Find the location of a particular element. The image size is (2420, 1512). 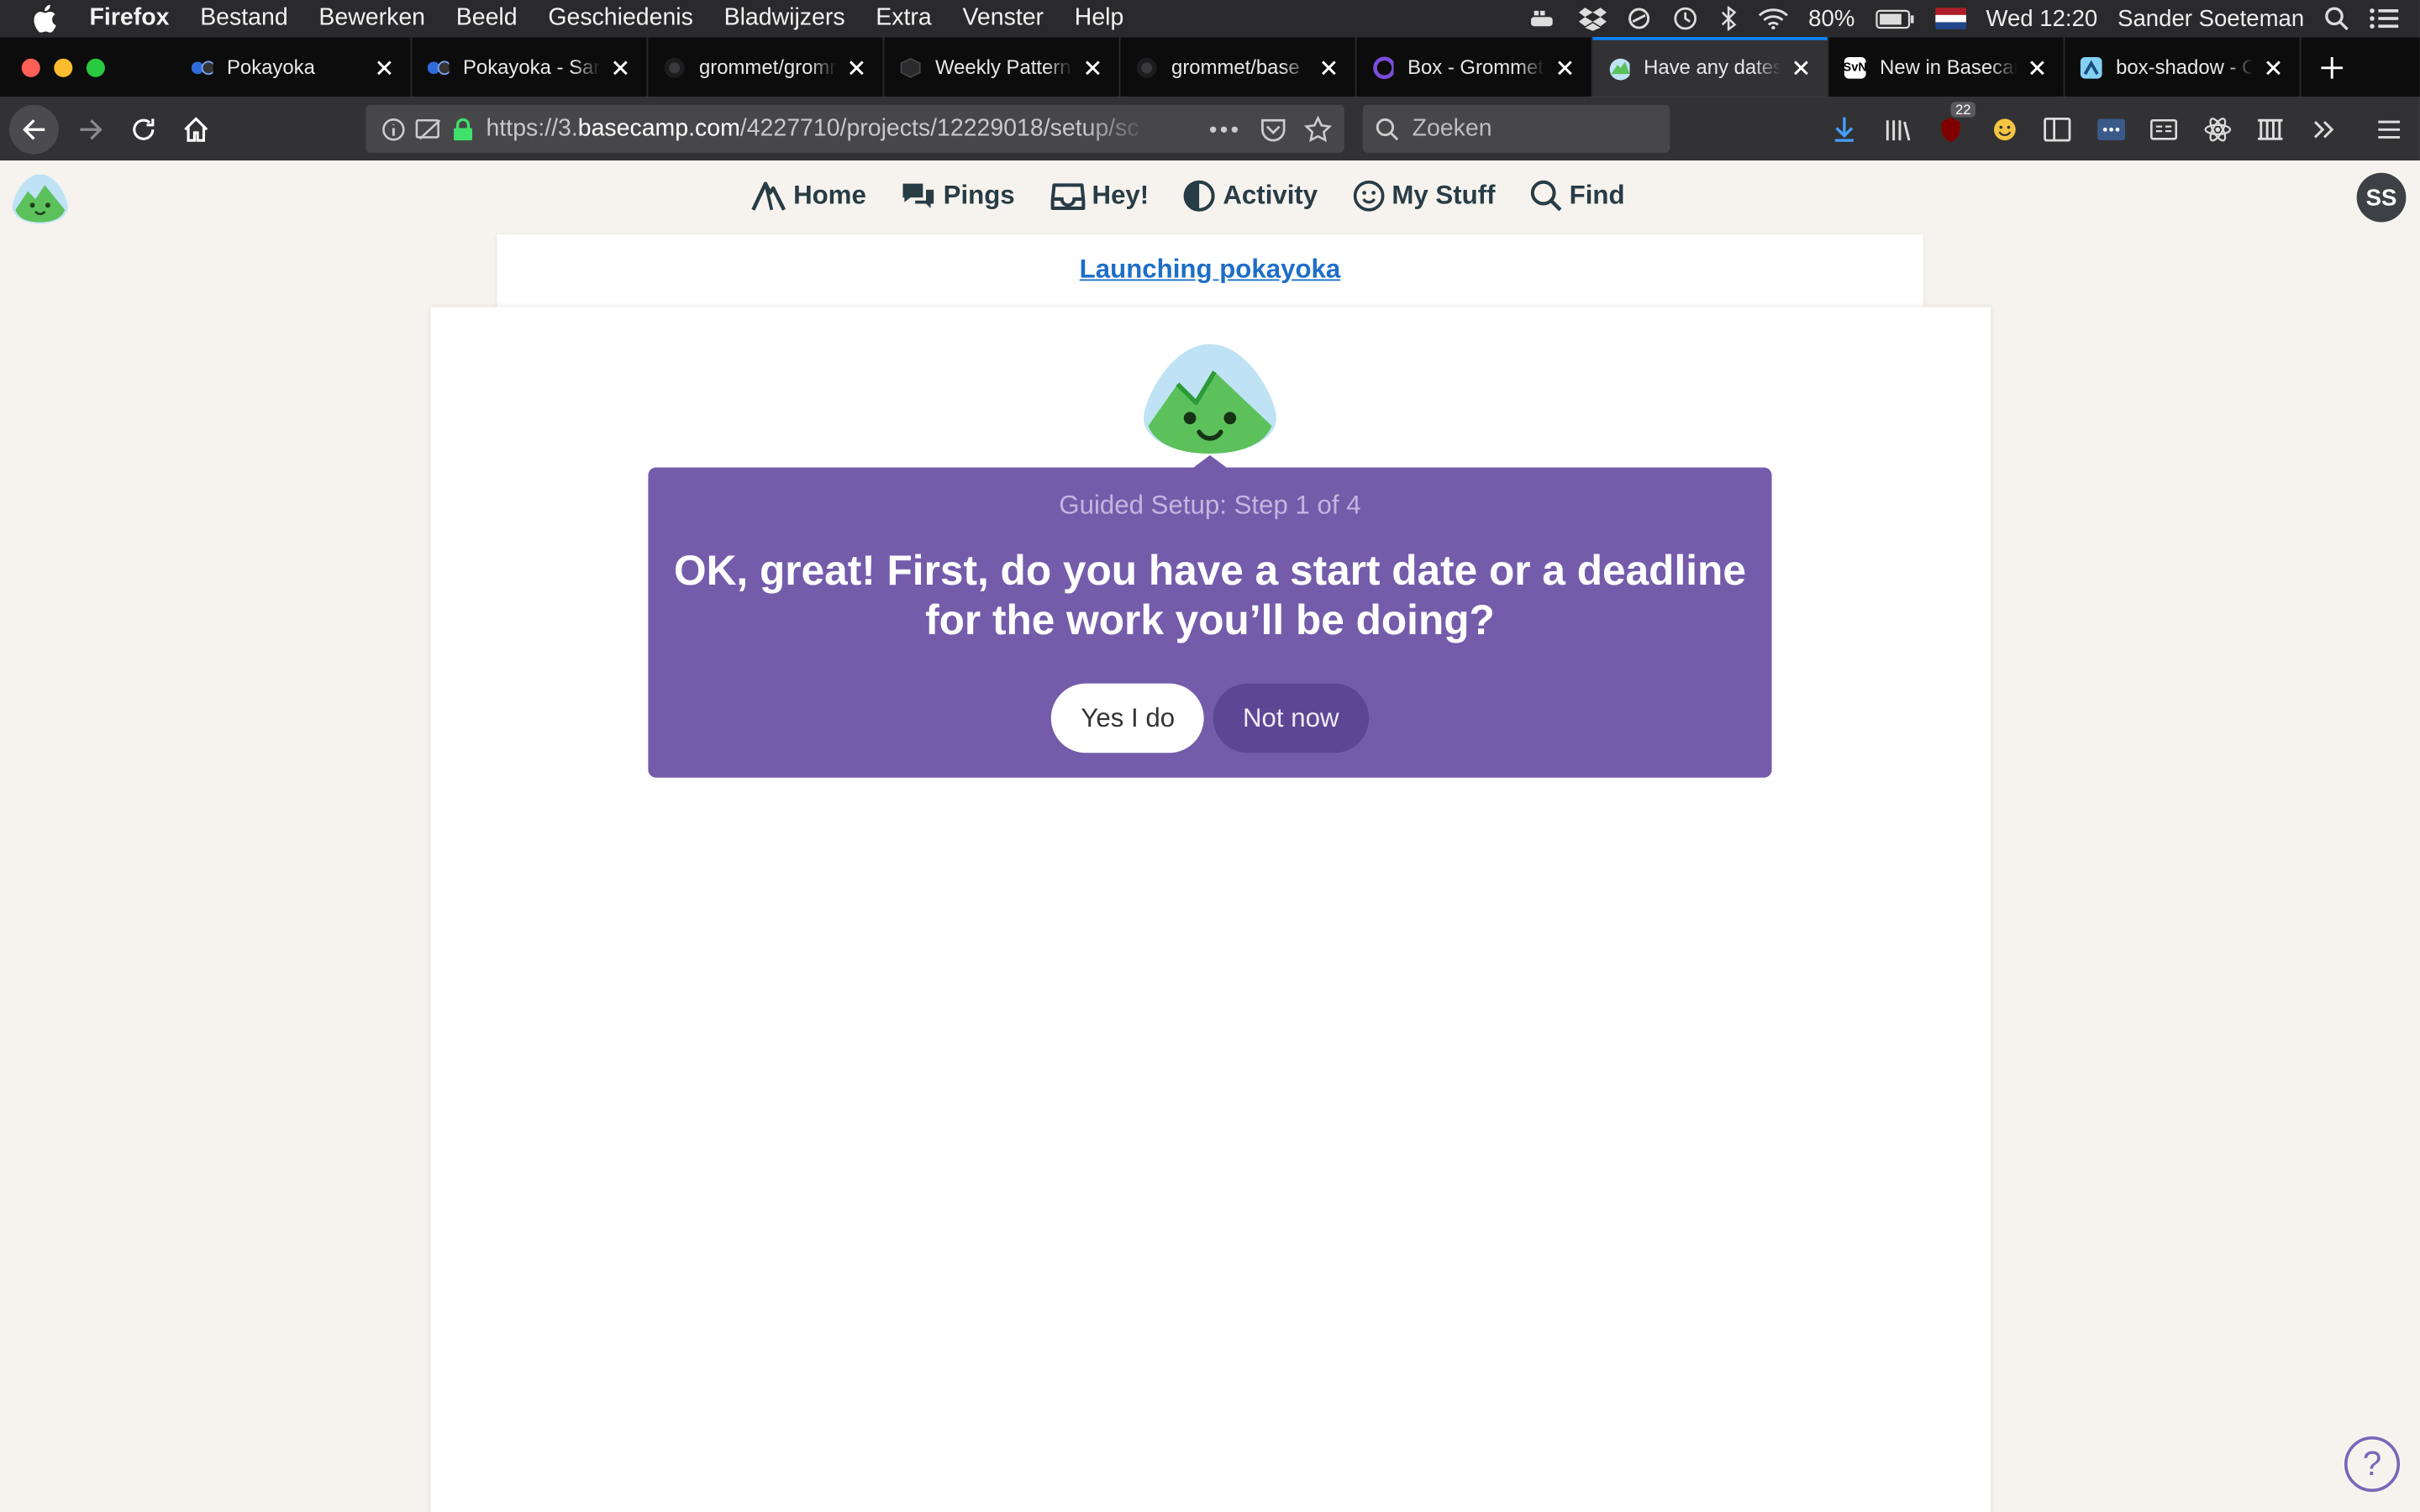

nav-home: Home is located at coordinates (808, 196).